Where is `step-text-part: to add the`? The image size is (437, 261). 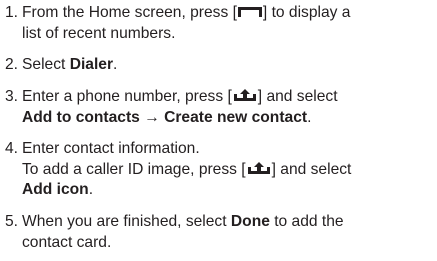 step-text-part: to add the is located at coordinates (306, 221).